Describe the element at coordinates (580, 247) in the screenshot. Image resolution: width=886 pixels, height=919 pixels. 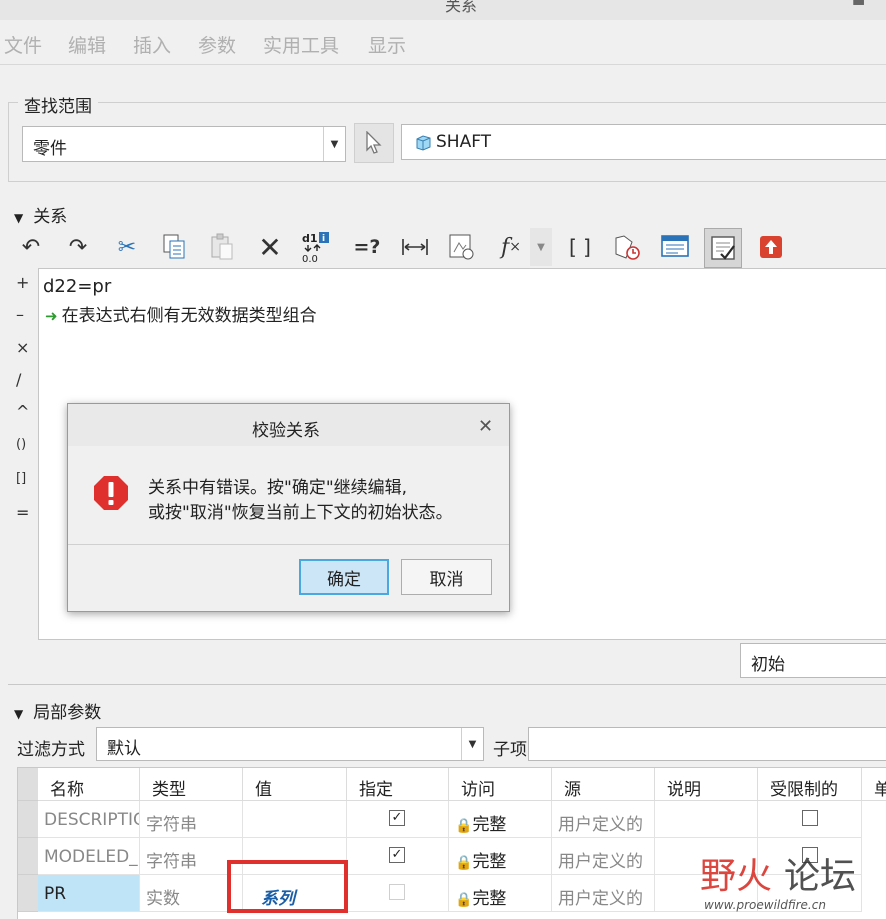
I see `brackets-icon: [ ]` at that location.